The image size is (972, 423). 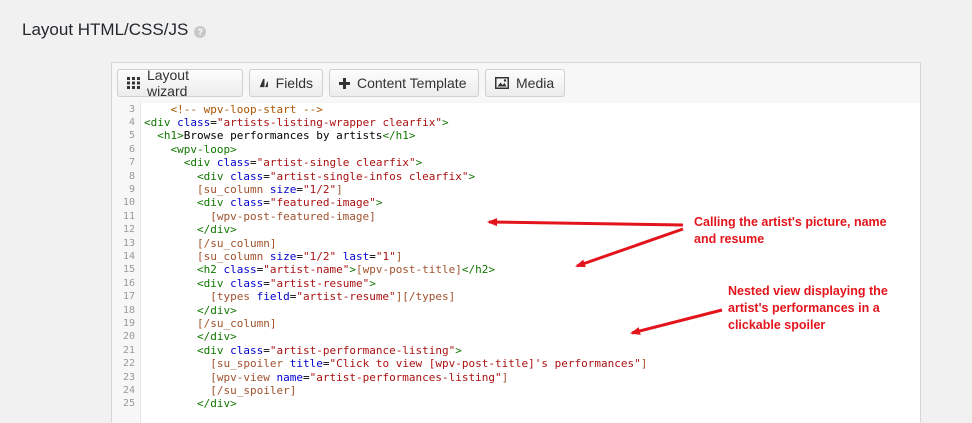 I want to click on code-line-content: [wpv-post-featured-image], so click(x=260, y=216).